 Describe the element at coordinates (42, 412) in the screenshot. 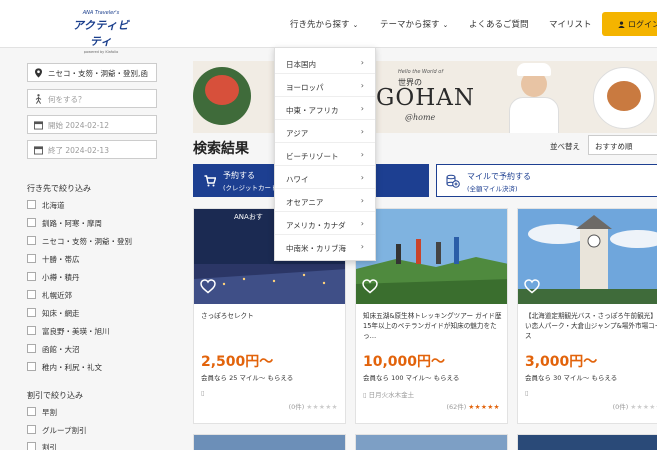

I see `discount-filter-item: 早割` at that location.